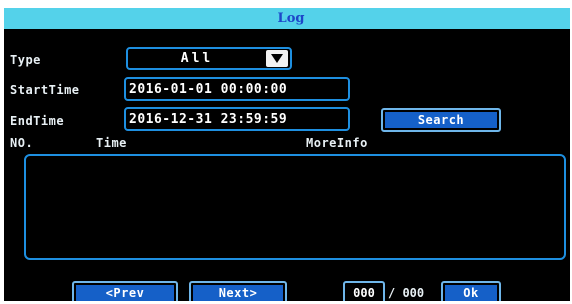 The image size is (572, 304). I want to click on end-time-field: 2016-12-31 23:59:59, so click(237, 119).